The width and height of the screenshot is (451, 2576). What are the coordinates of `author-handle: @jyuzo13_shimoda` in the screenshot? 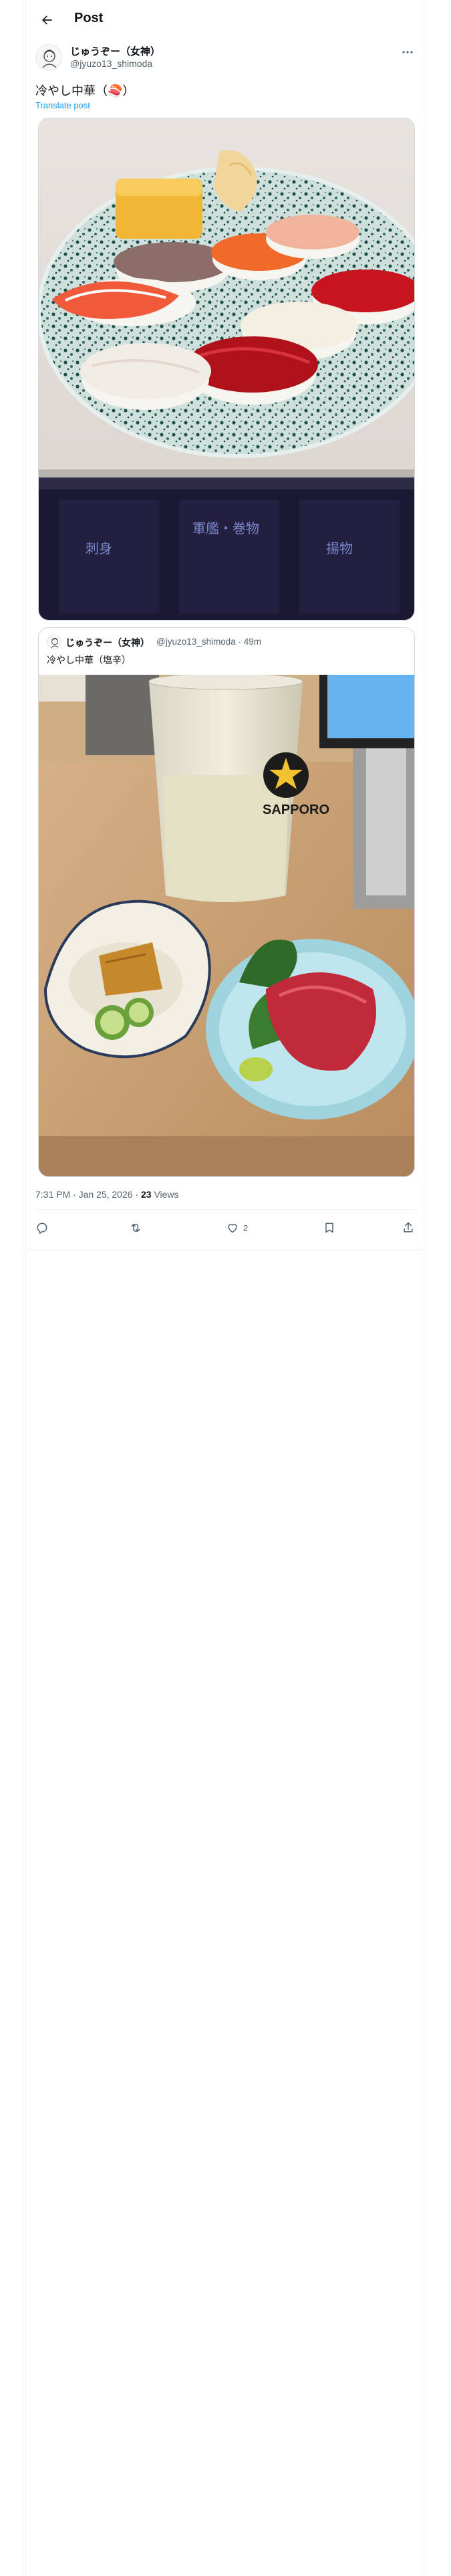 It's located at (111, 63).